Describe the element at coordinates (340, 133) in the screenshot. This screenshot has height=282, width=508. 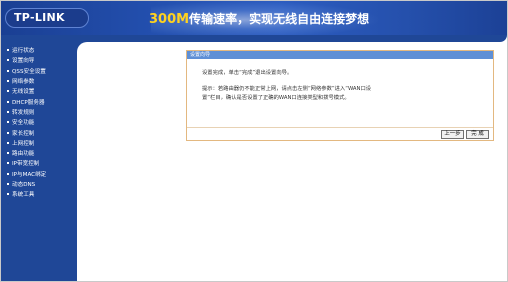
I see `button-row: 上一步 完 成` at that location.